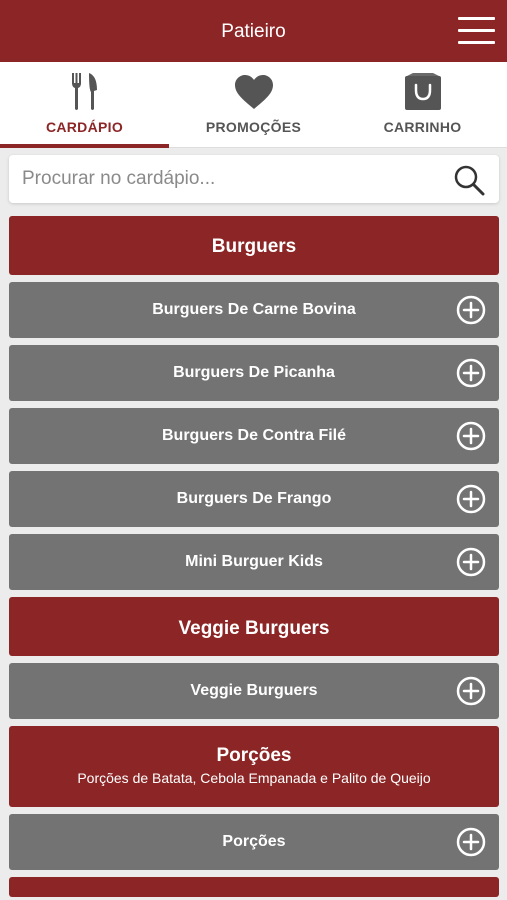 Image resolution: width=507 pixels, height=900 pixels. I want to click on category-title: Veggie Burguers, so click(254, 628).